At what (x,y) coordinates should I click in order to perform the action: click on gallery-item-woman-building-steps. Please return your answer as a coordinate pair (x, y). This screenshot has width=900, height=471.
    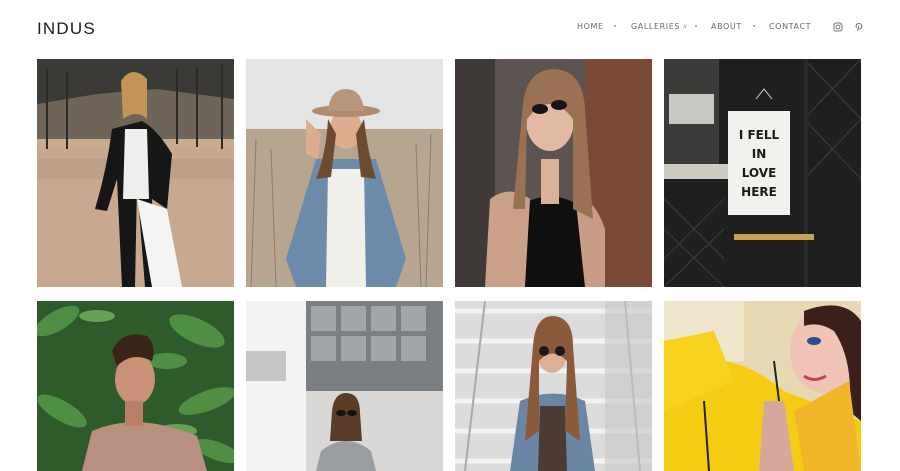
    Looking at the image, I should click on (344, 386).